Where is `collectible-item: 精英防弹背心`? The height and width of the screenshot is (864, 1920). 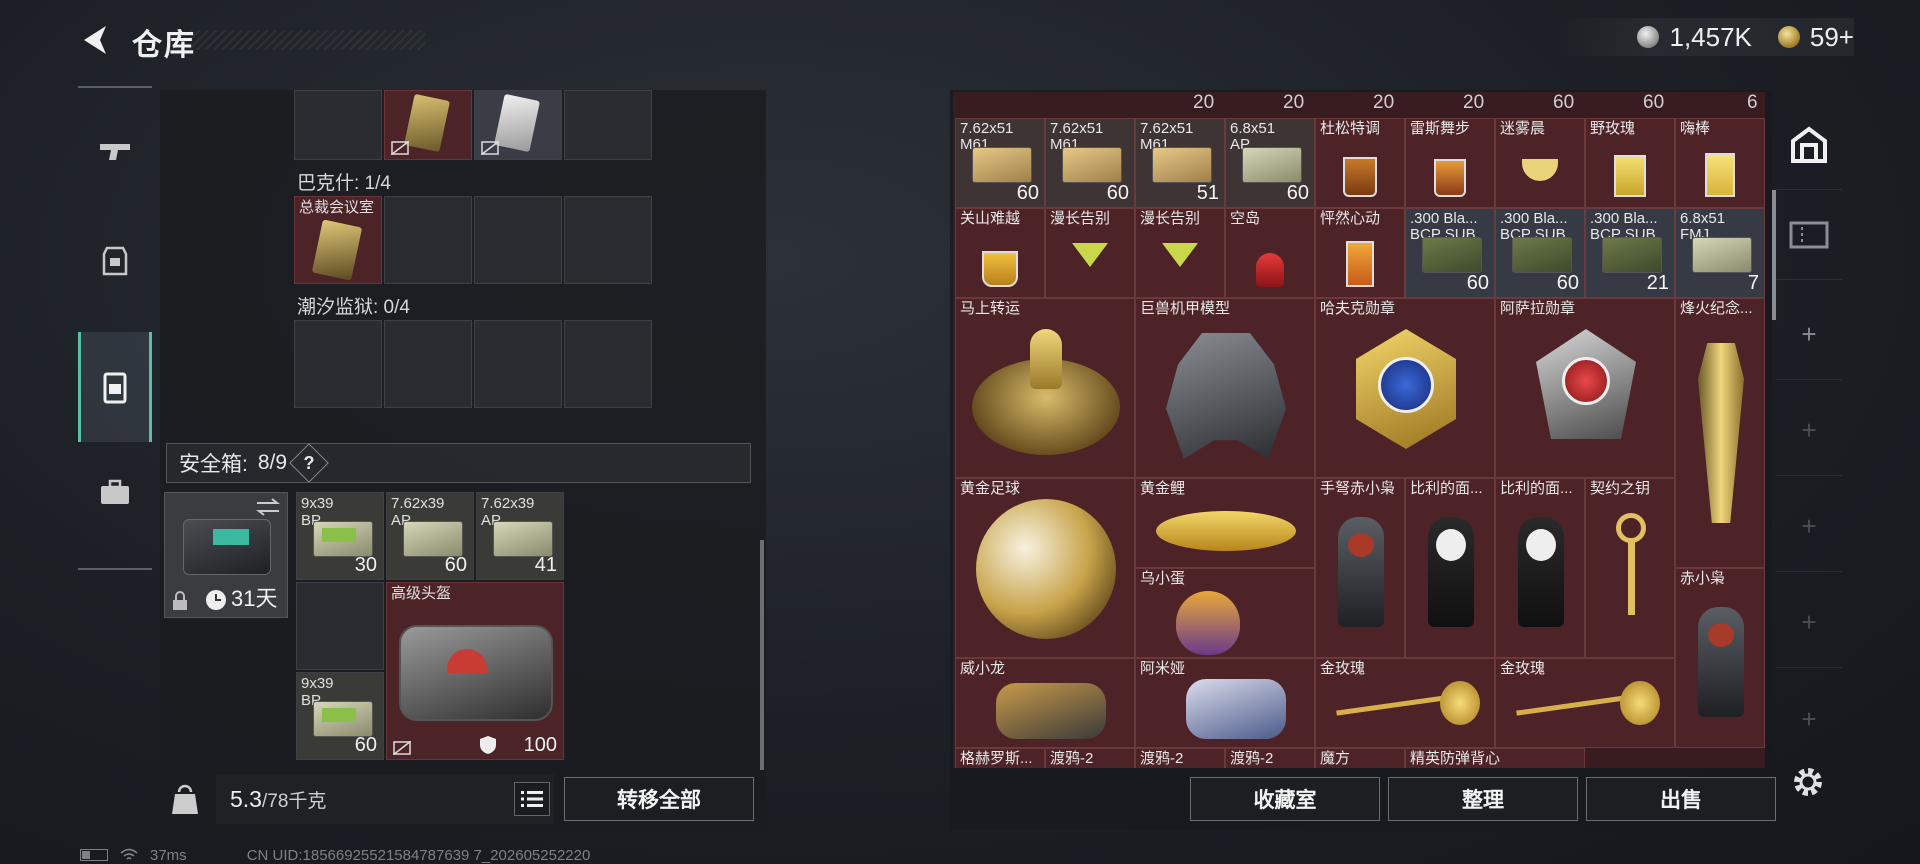 collectible-item: 精英防弹背心 is located at coordinates (1495, 758).